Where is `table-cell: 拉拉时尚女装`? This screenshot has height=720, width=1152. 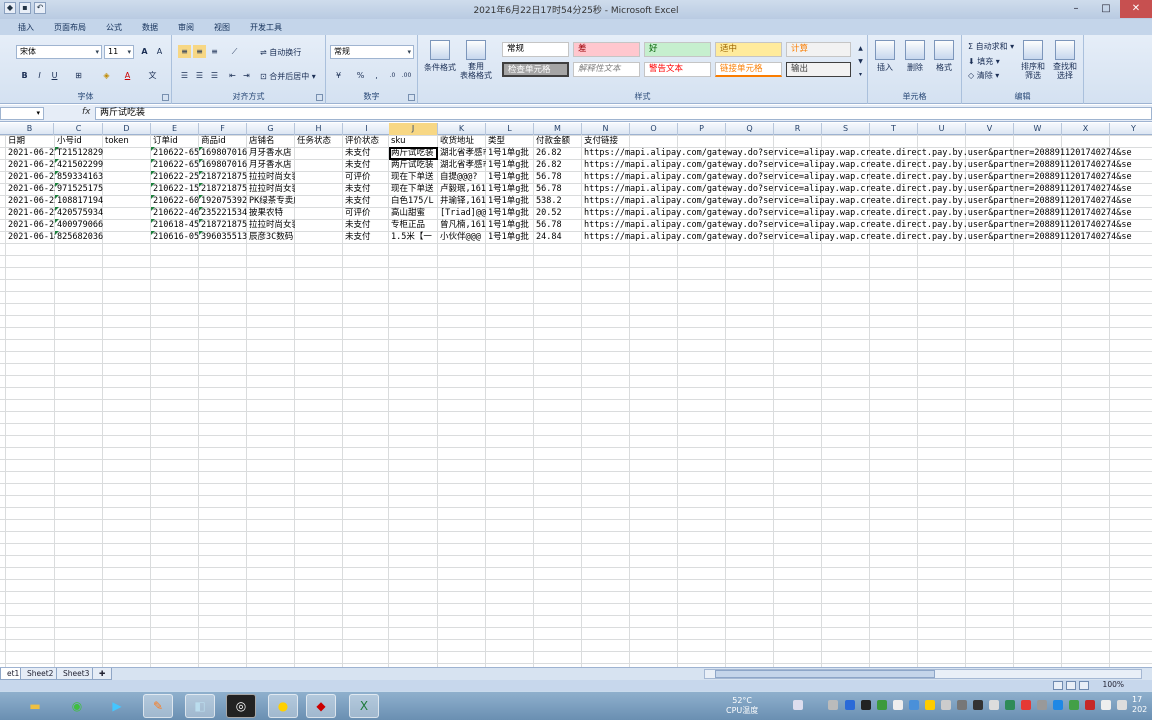
table-cell: 拉拉时尚女装 is located at coordinates (271, 189).